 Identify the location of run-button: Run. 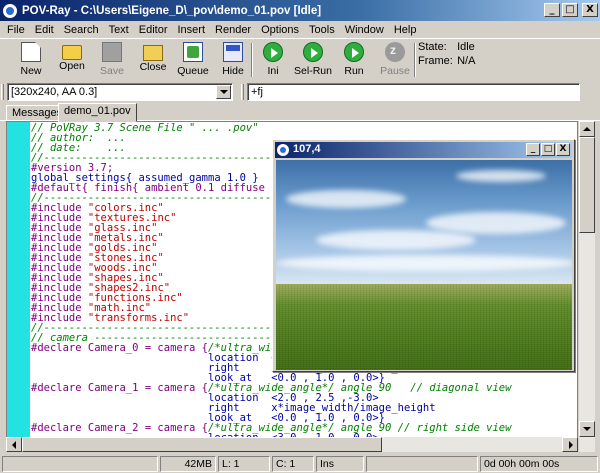
(354, 60).